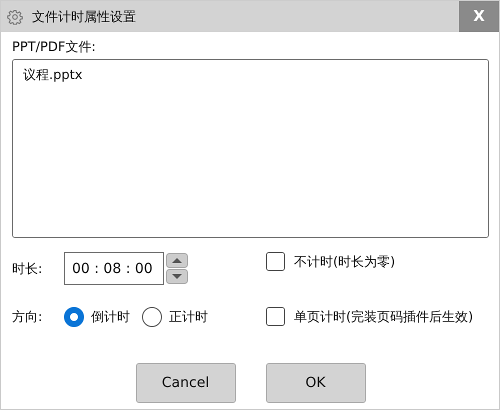 This screenshot has width=500, height=410. What do you see at coordinates (28, 317) in the screenshot?
I see `direction-label: 方向:` at bounding box center [28, 317].